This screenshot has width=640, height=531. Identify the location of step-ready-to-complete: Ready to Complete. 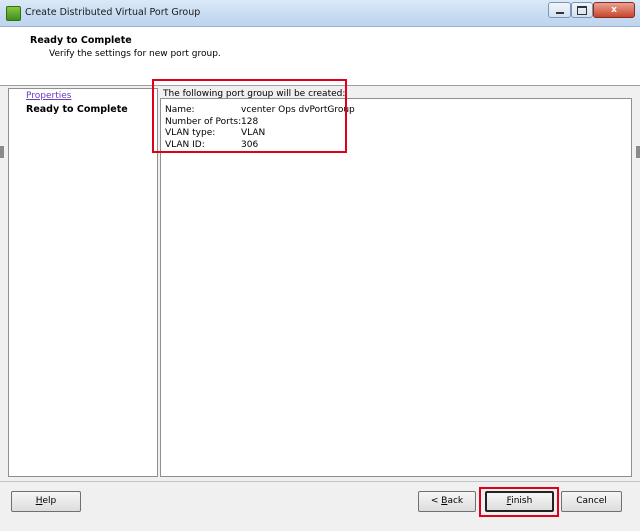
(77, 109).